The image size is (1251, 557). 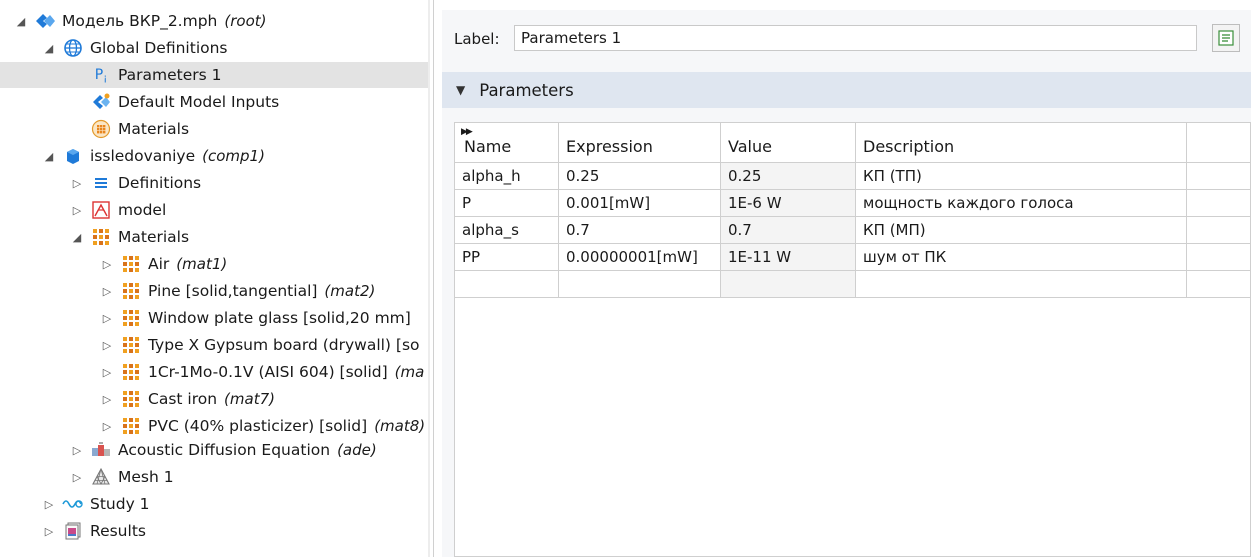 I want to click on tree-node-mesh: ▷ Mesh 1, so click(x=122, y=477).